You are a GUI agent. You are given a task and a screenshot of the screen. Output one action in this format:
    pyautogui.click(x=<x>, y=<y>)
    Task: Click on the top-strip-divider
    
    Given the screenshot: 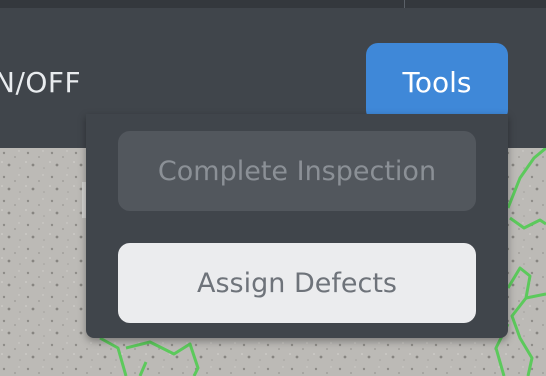 What is the action you would take?
    pyautogui.click(x=404, y=4)
    